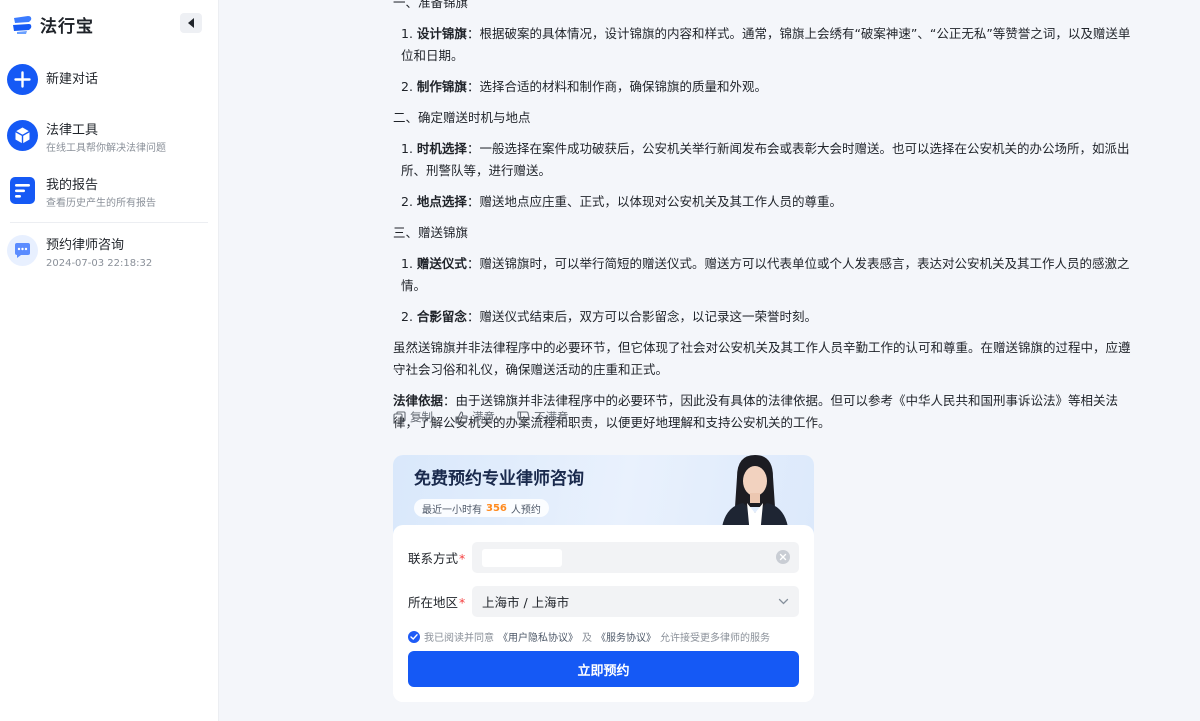  I want to click on pill-suffix: 人预约, so click(525, 510).